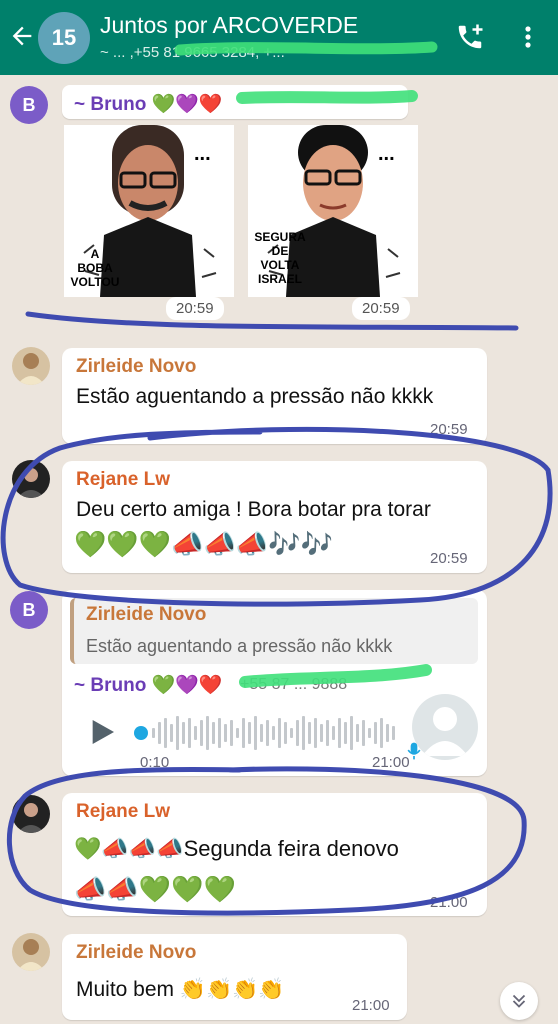  I want to click on audio-duration: 0:10, so click(155, 762).